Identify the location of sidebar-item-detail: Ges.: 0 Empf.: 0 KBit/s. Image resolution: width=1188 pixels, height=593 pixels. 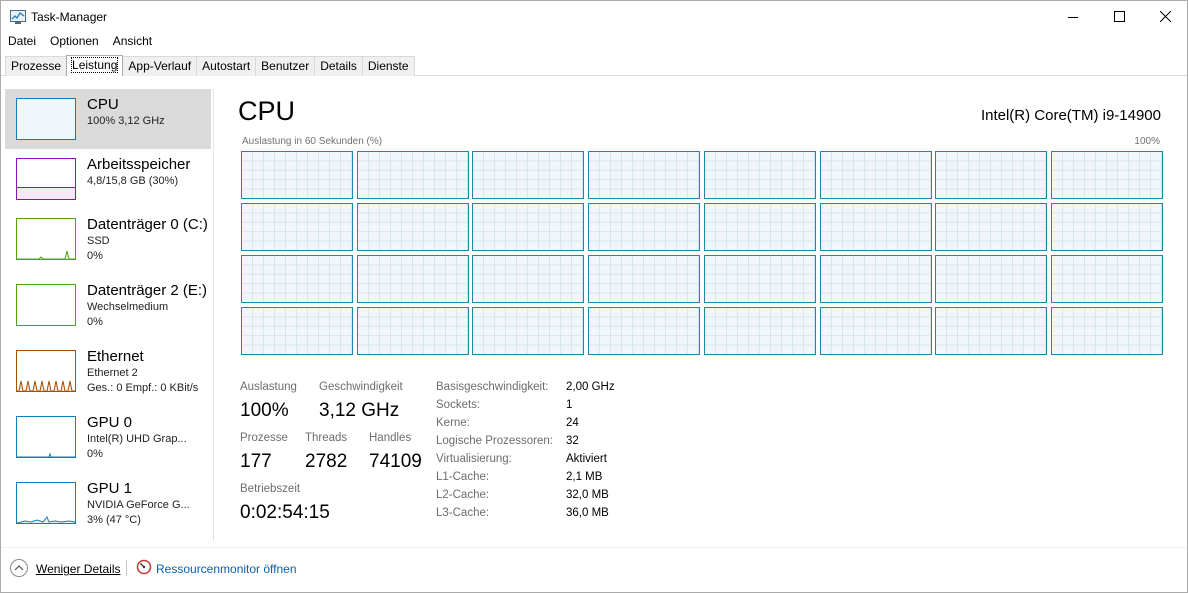
(143, 388).